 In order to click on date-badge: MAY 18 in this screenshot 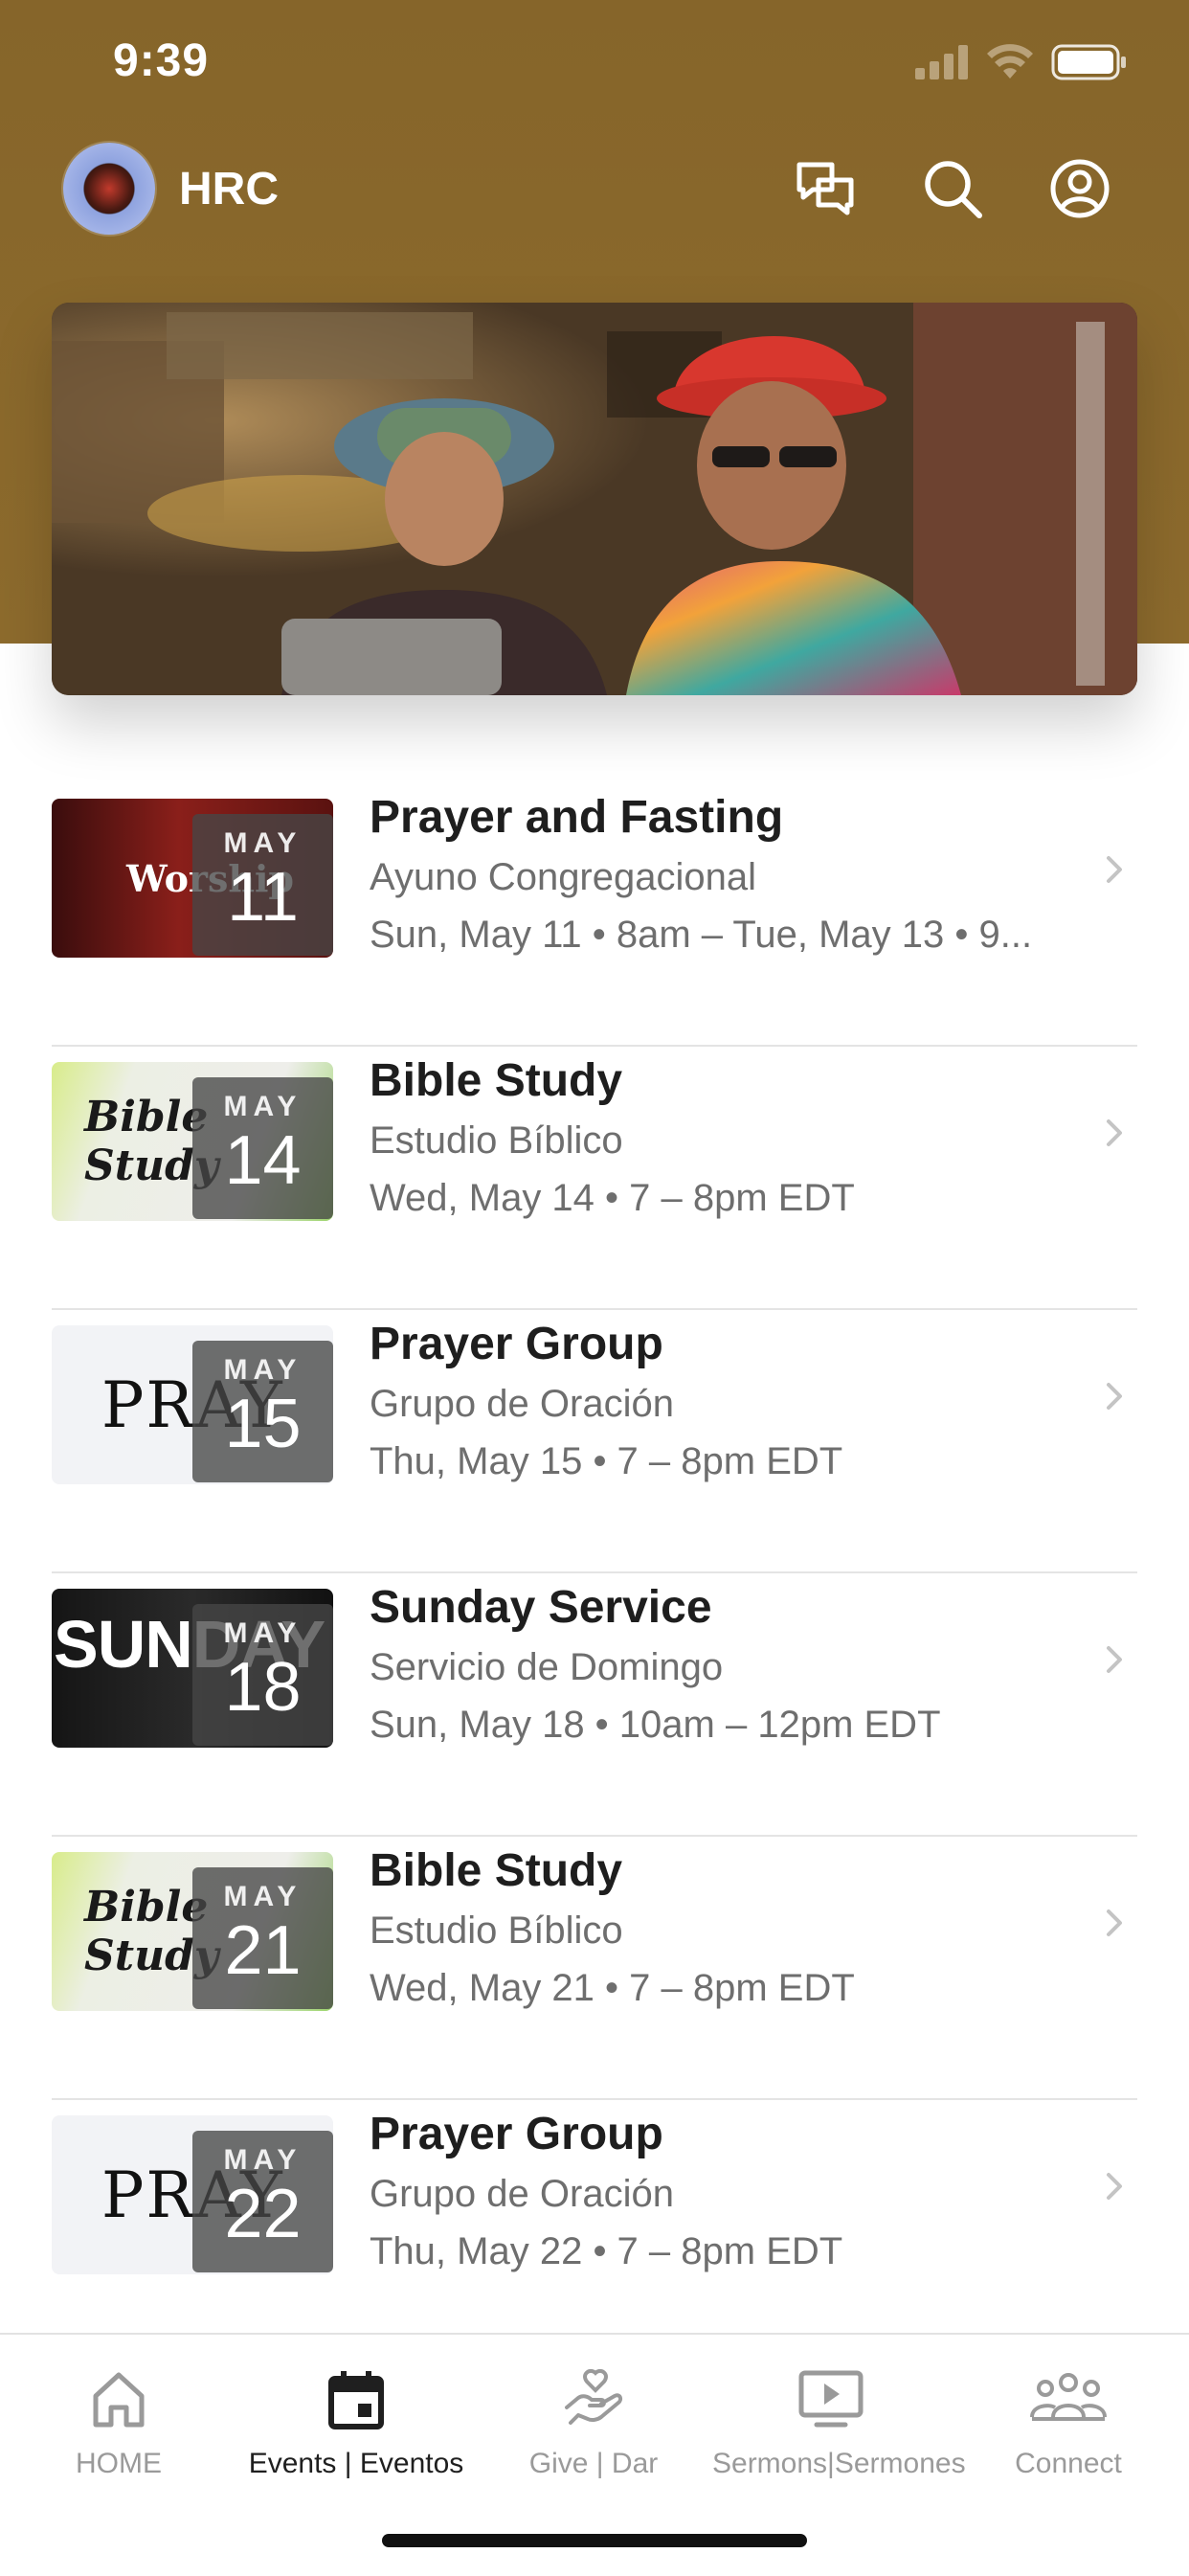, I will do `click(262, 1675)`.